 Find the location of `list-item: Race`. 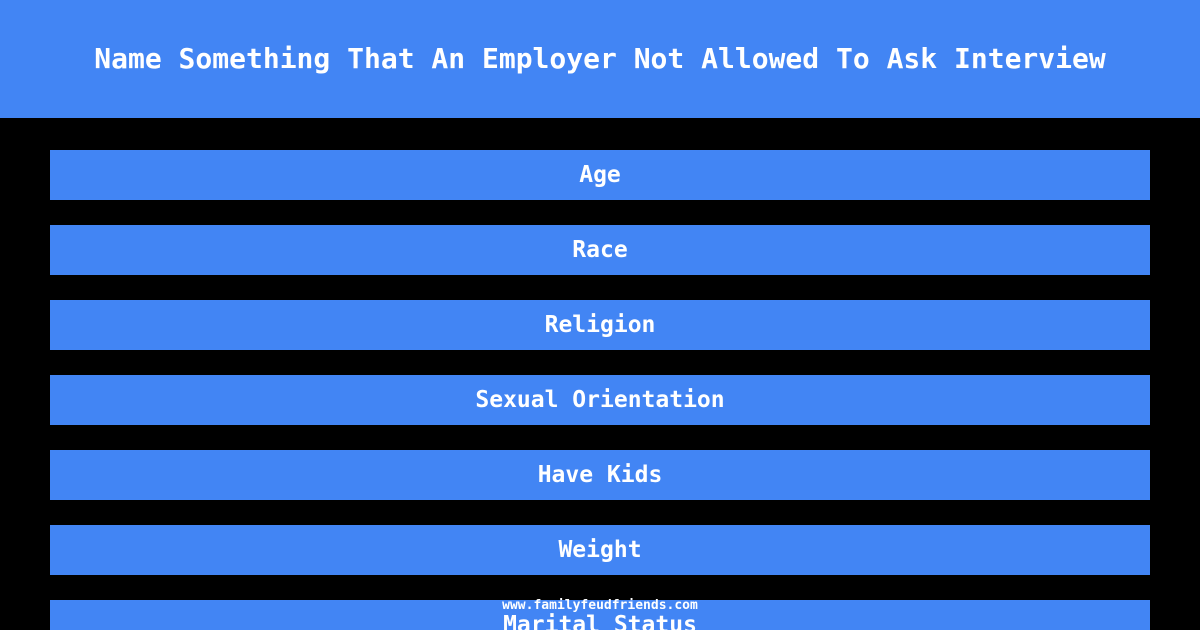

list-item: Race is located at coordinates (600, 250).